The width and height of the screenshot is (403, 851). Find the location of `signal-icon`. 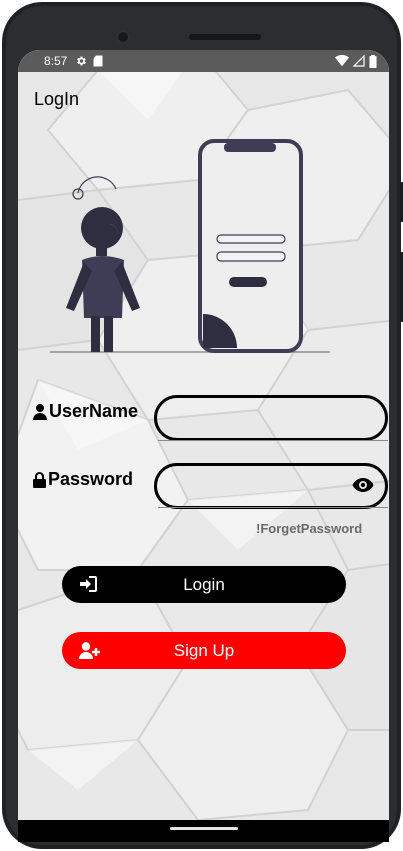

signal-icon is located at coordinates (359, 61).